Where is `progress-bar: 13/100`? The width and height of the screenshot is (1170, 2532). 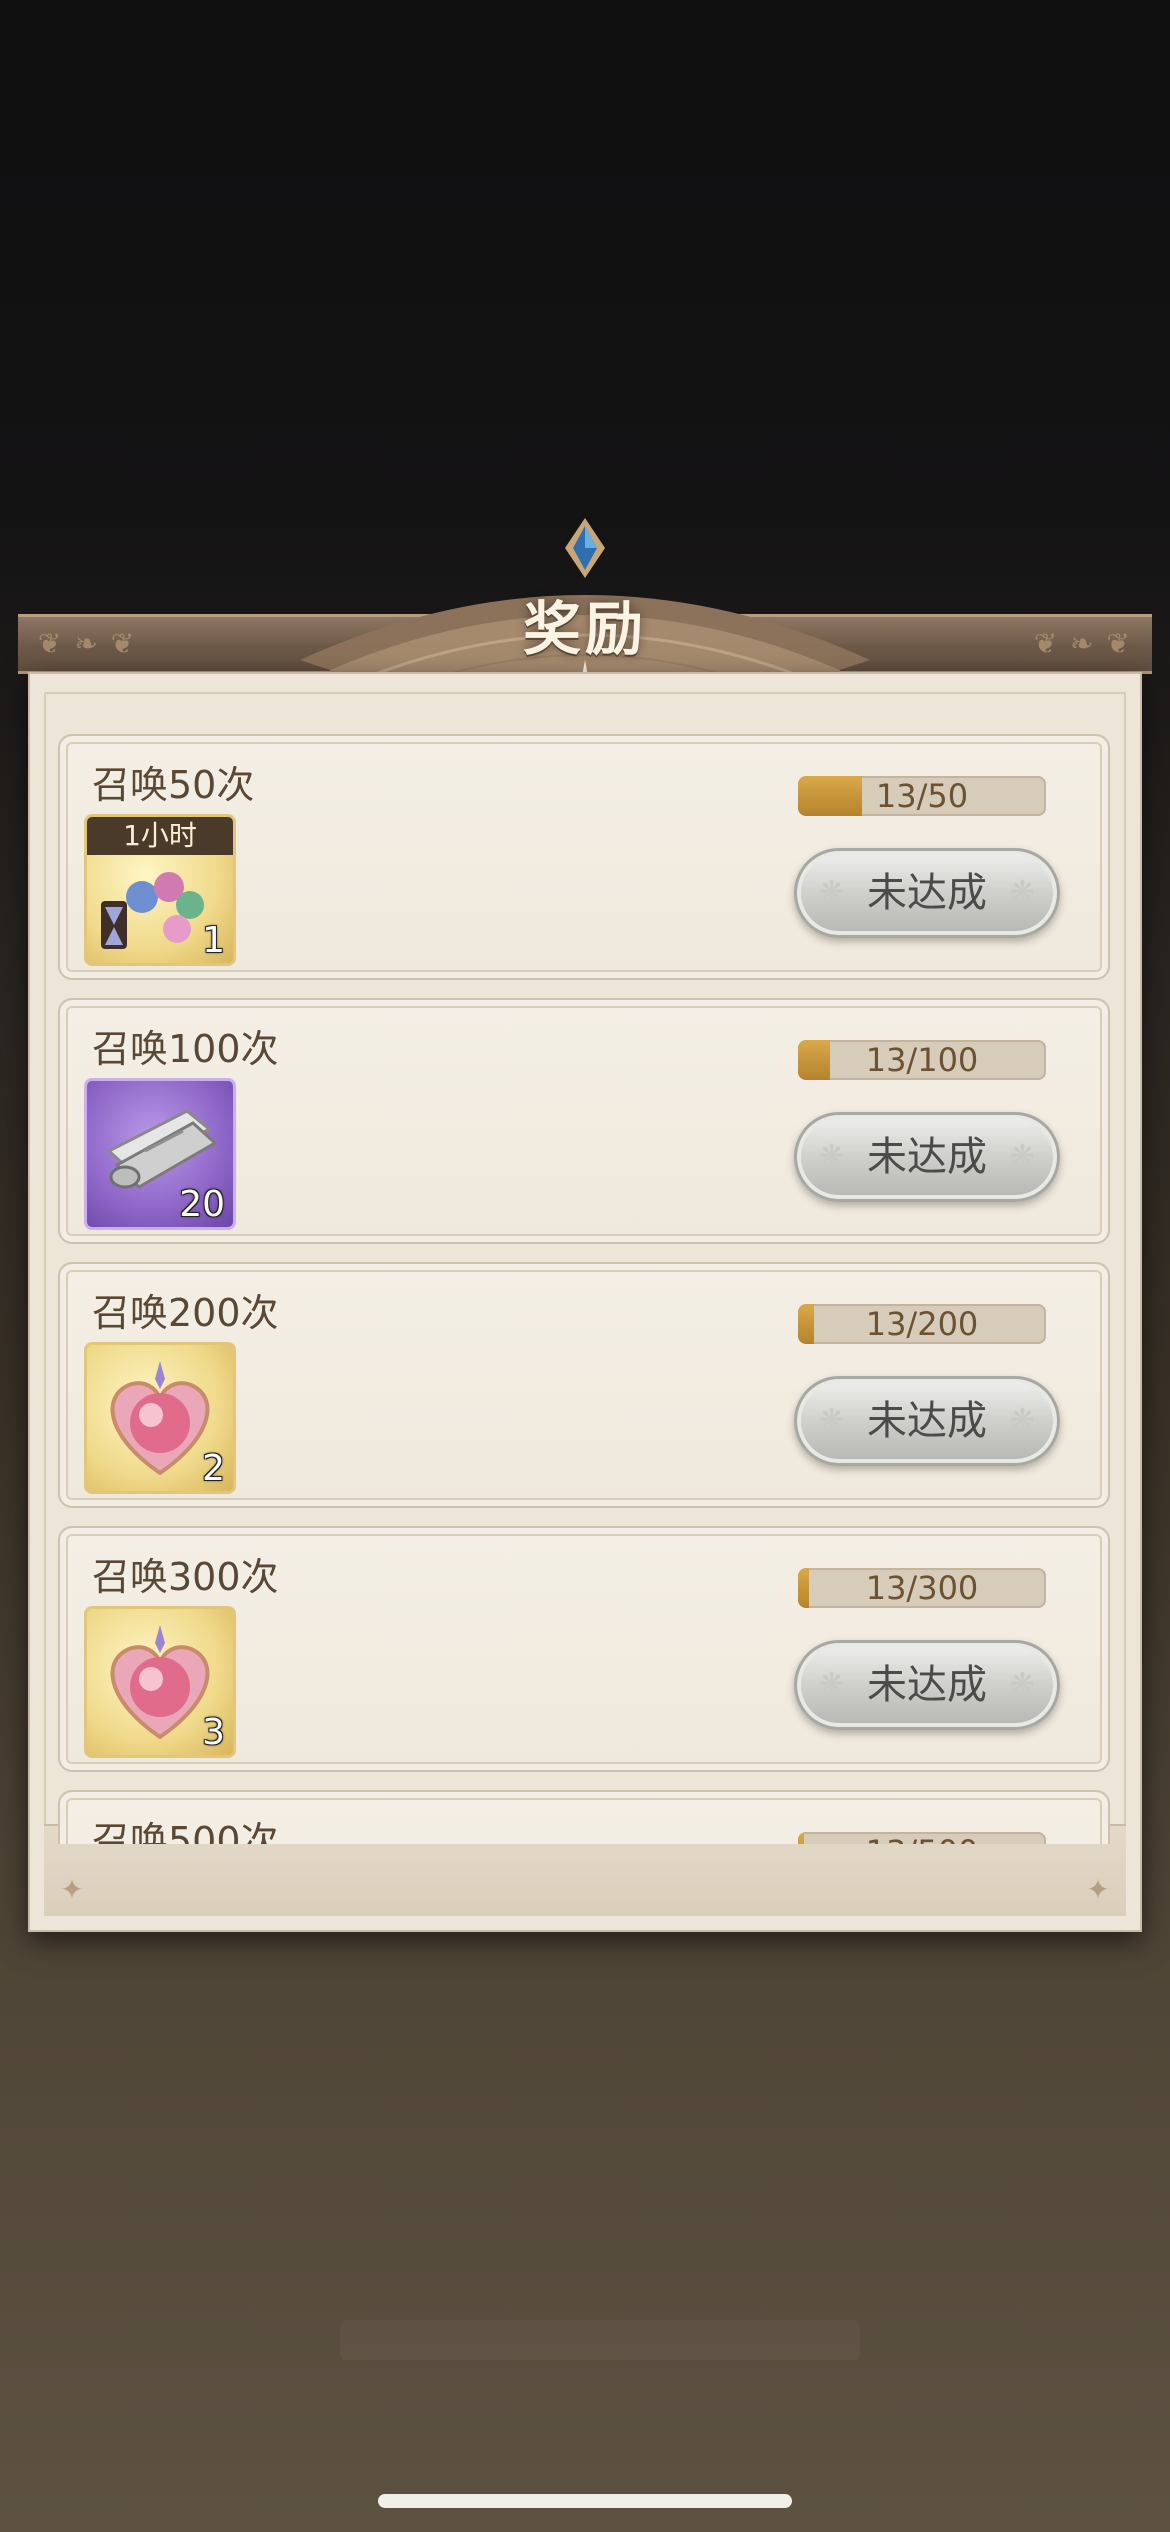 progress-bar: 13/100 is located at coordinates (922, 1060).